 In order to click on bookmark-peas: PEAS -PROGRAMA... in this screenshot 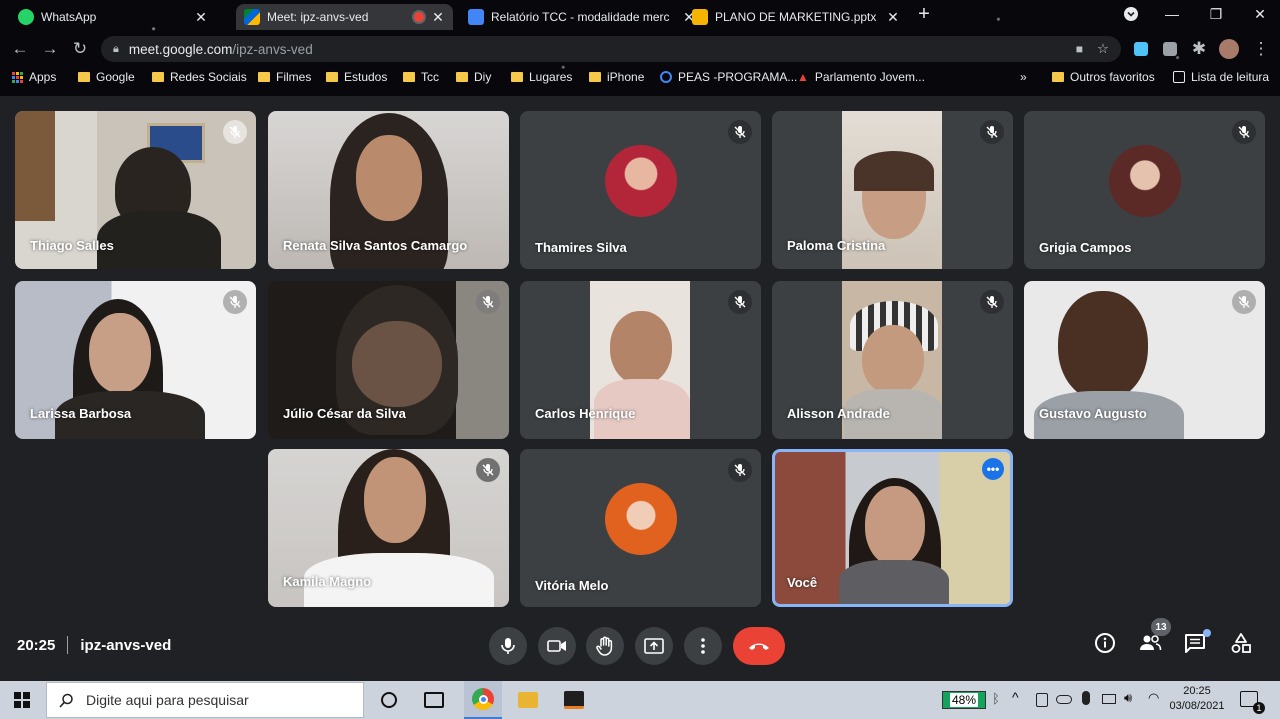, I will do `click(728, 77)`.